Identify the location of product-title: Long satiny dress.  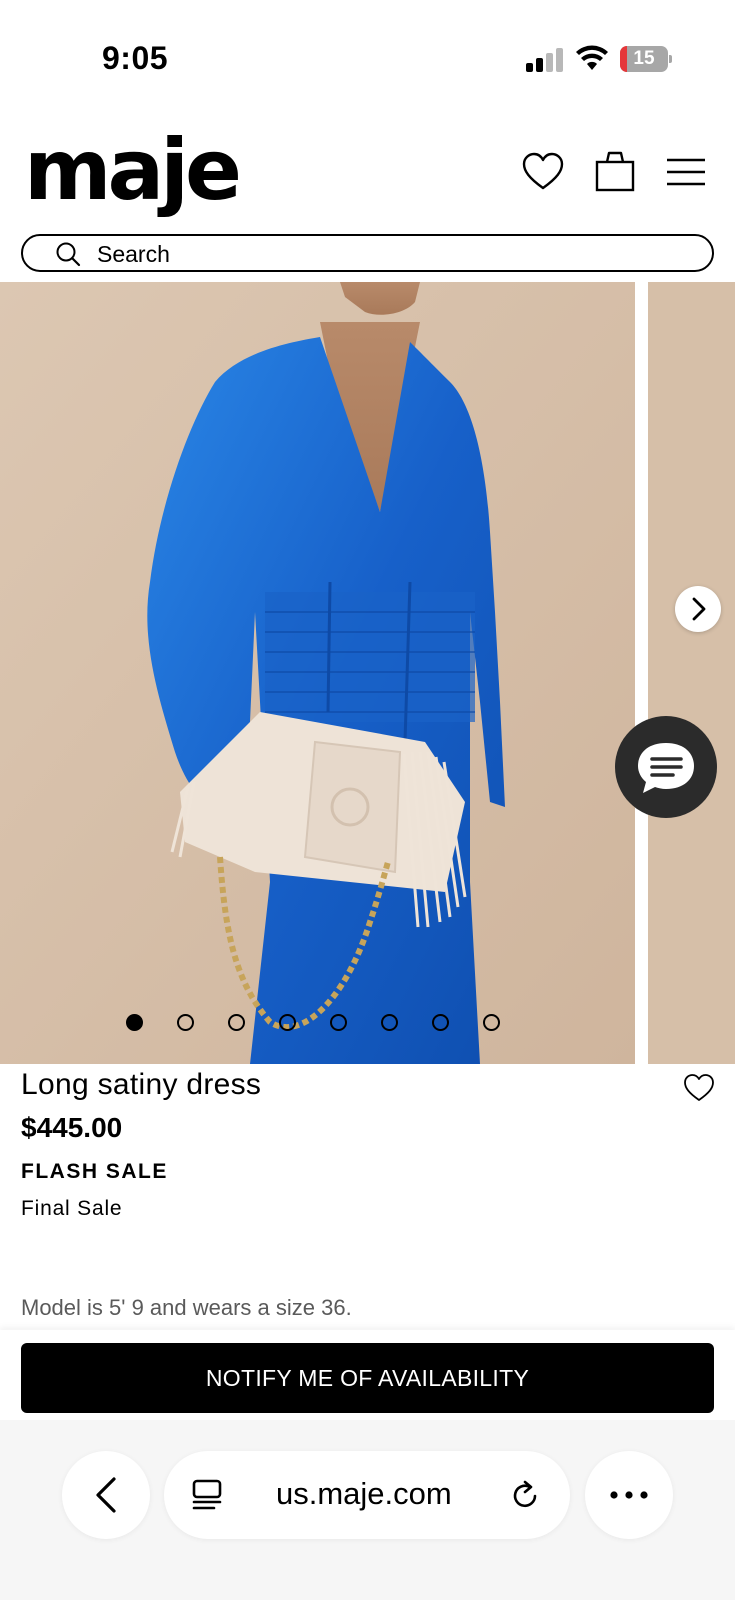
(141, 1084).